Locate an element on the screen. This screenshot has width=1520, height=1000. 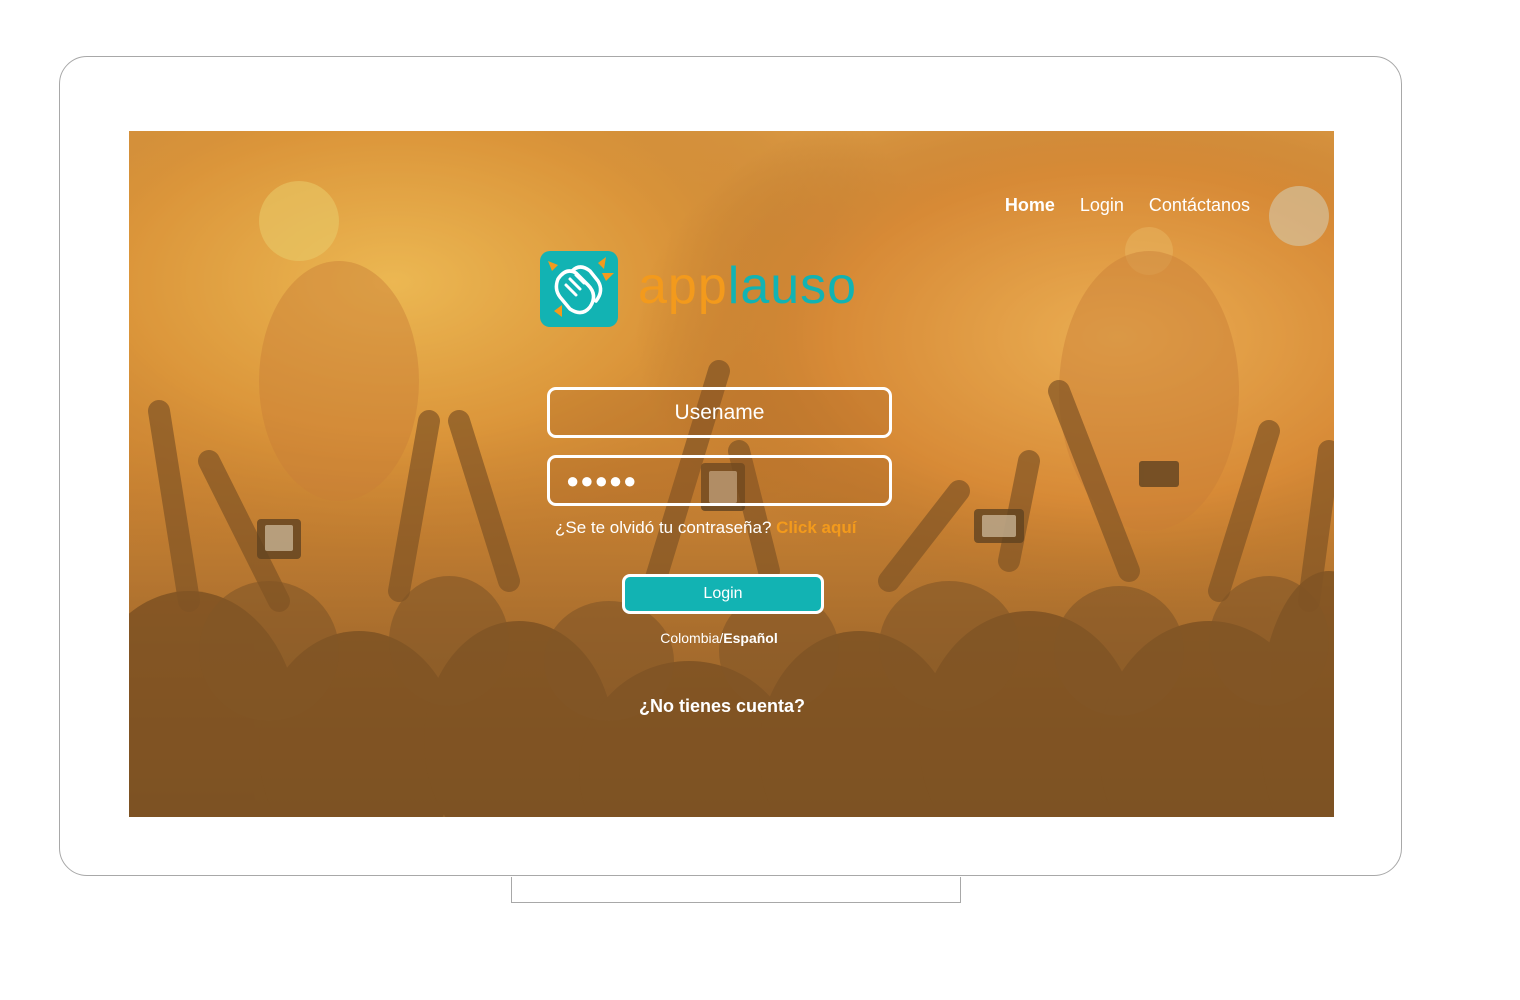
locale-language: Español is located at coordinates (750, 638).